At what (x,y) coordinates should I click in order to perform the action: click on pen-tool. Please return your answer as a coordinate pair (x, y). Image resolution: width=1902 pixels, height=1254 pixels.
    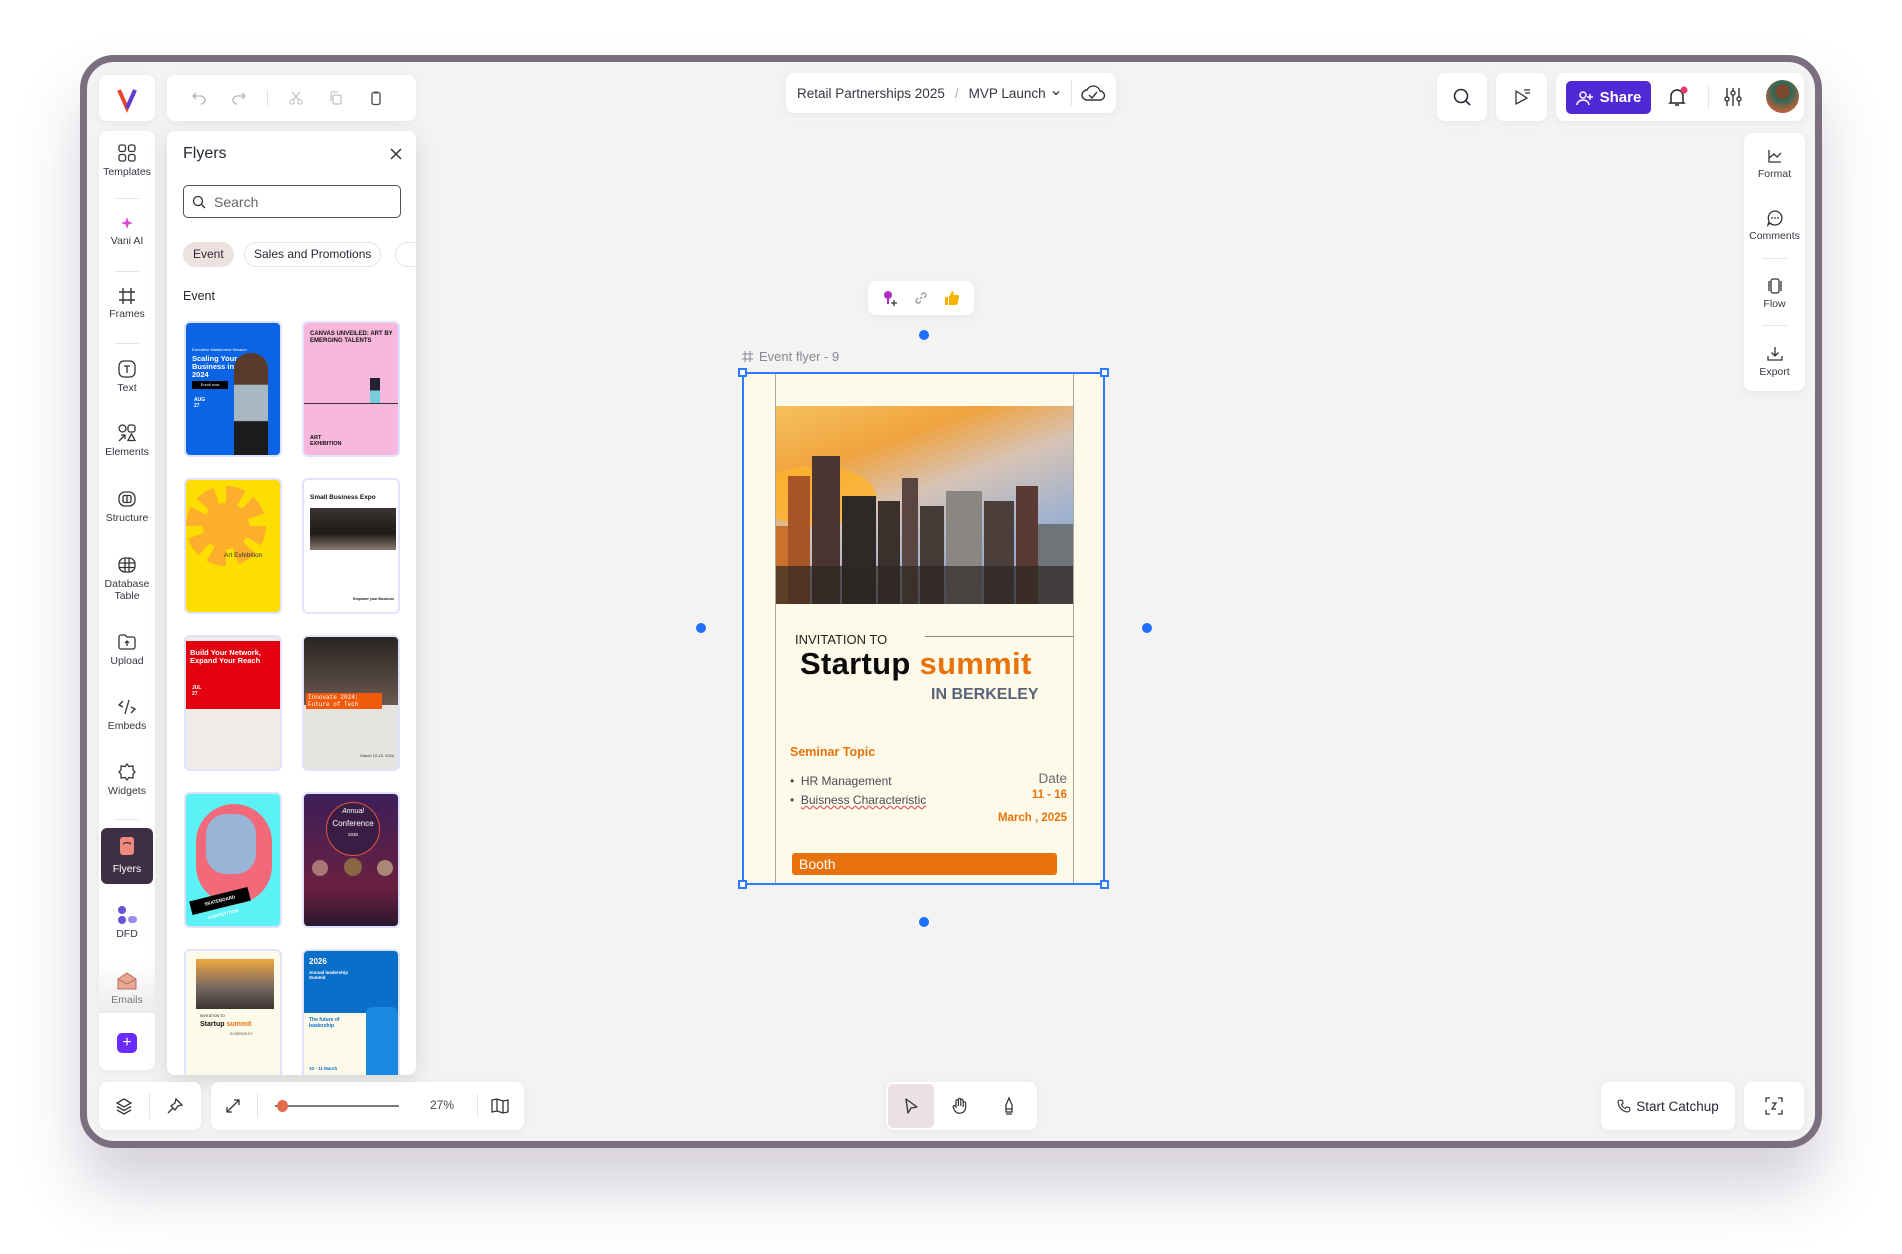
    Looking at the image, I should click on (1009, 1106).